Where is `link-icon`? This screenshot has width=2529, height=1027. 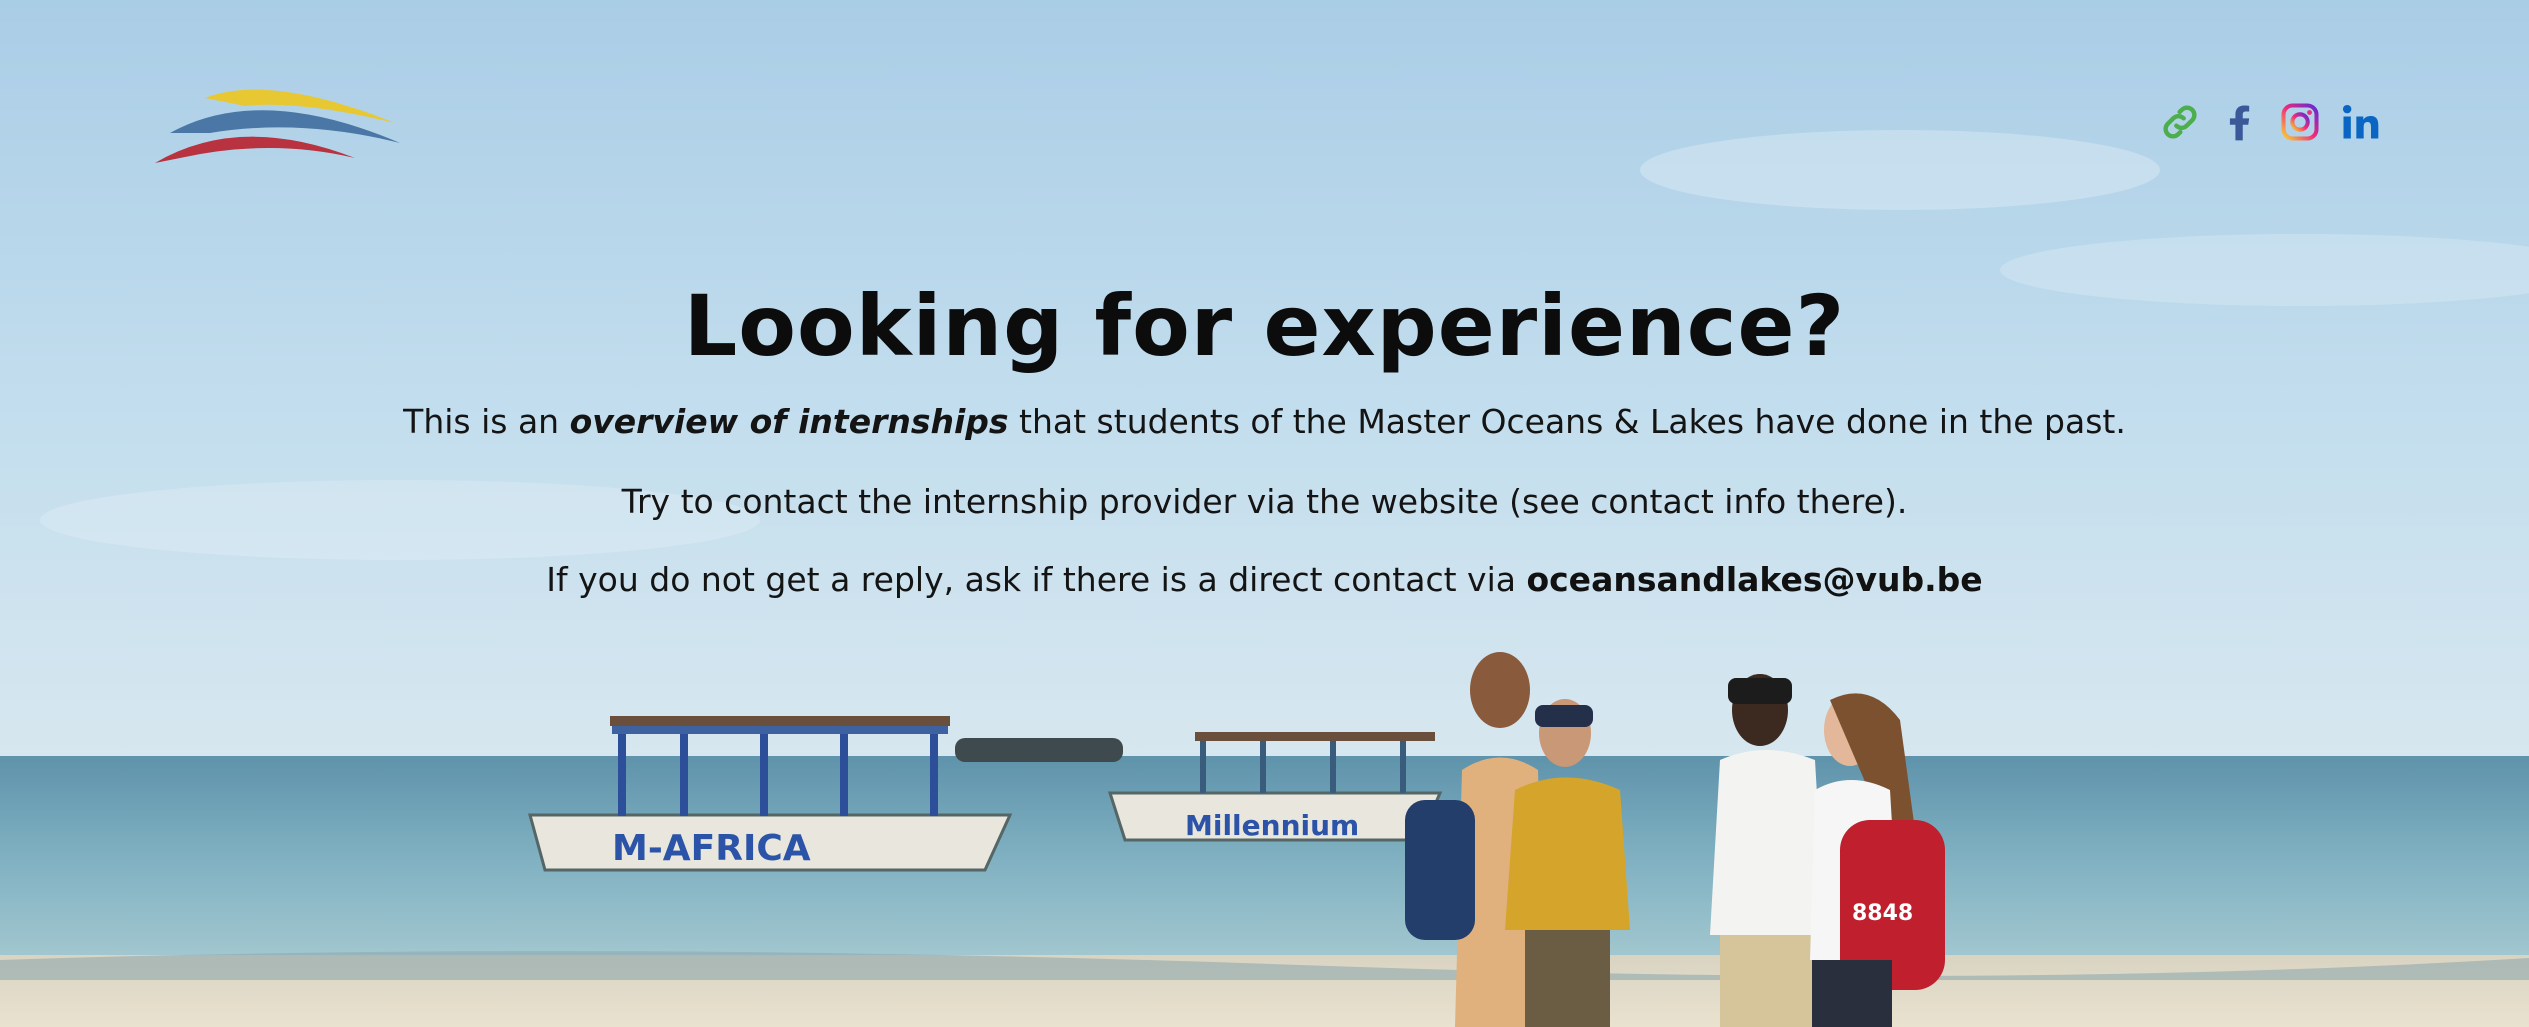
link-icon is located at coordinates (2180, 122).